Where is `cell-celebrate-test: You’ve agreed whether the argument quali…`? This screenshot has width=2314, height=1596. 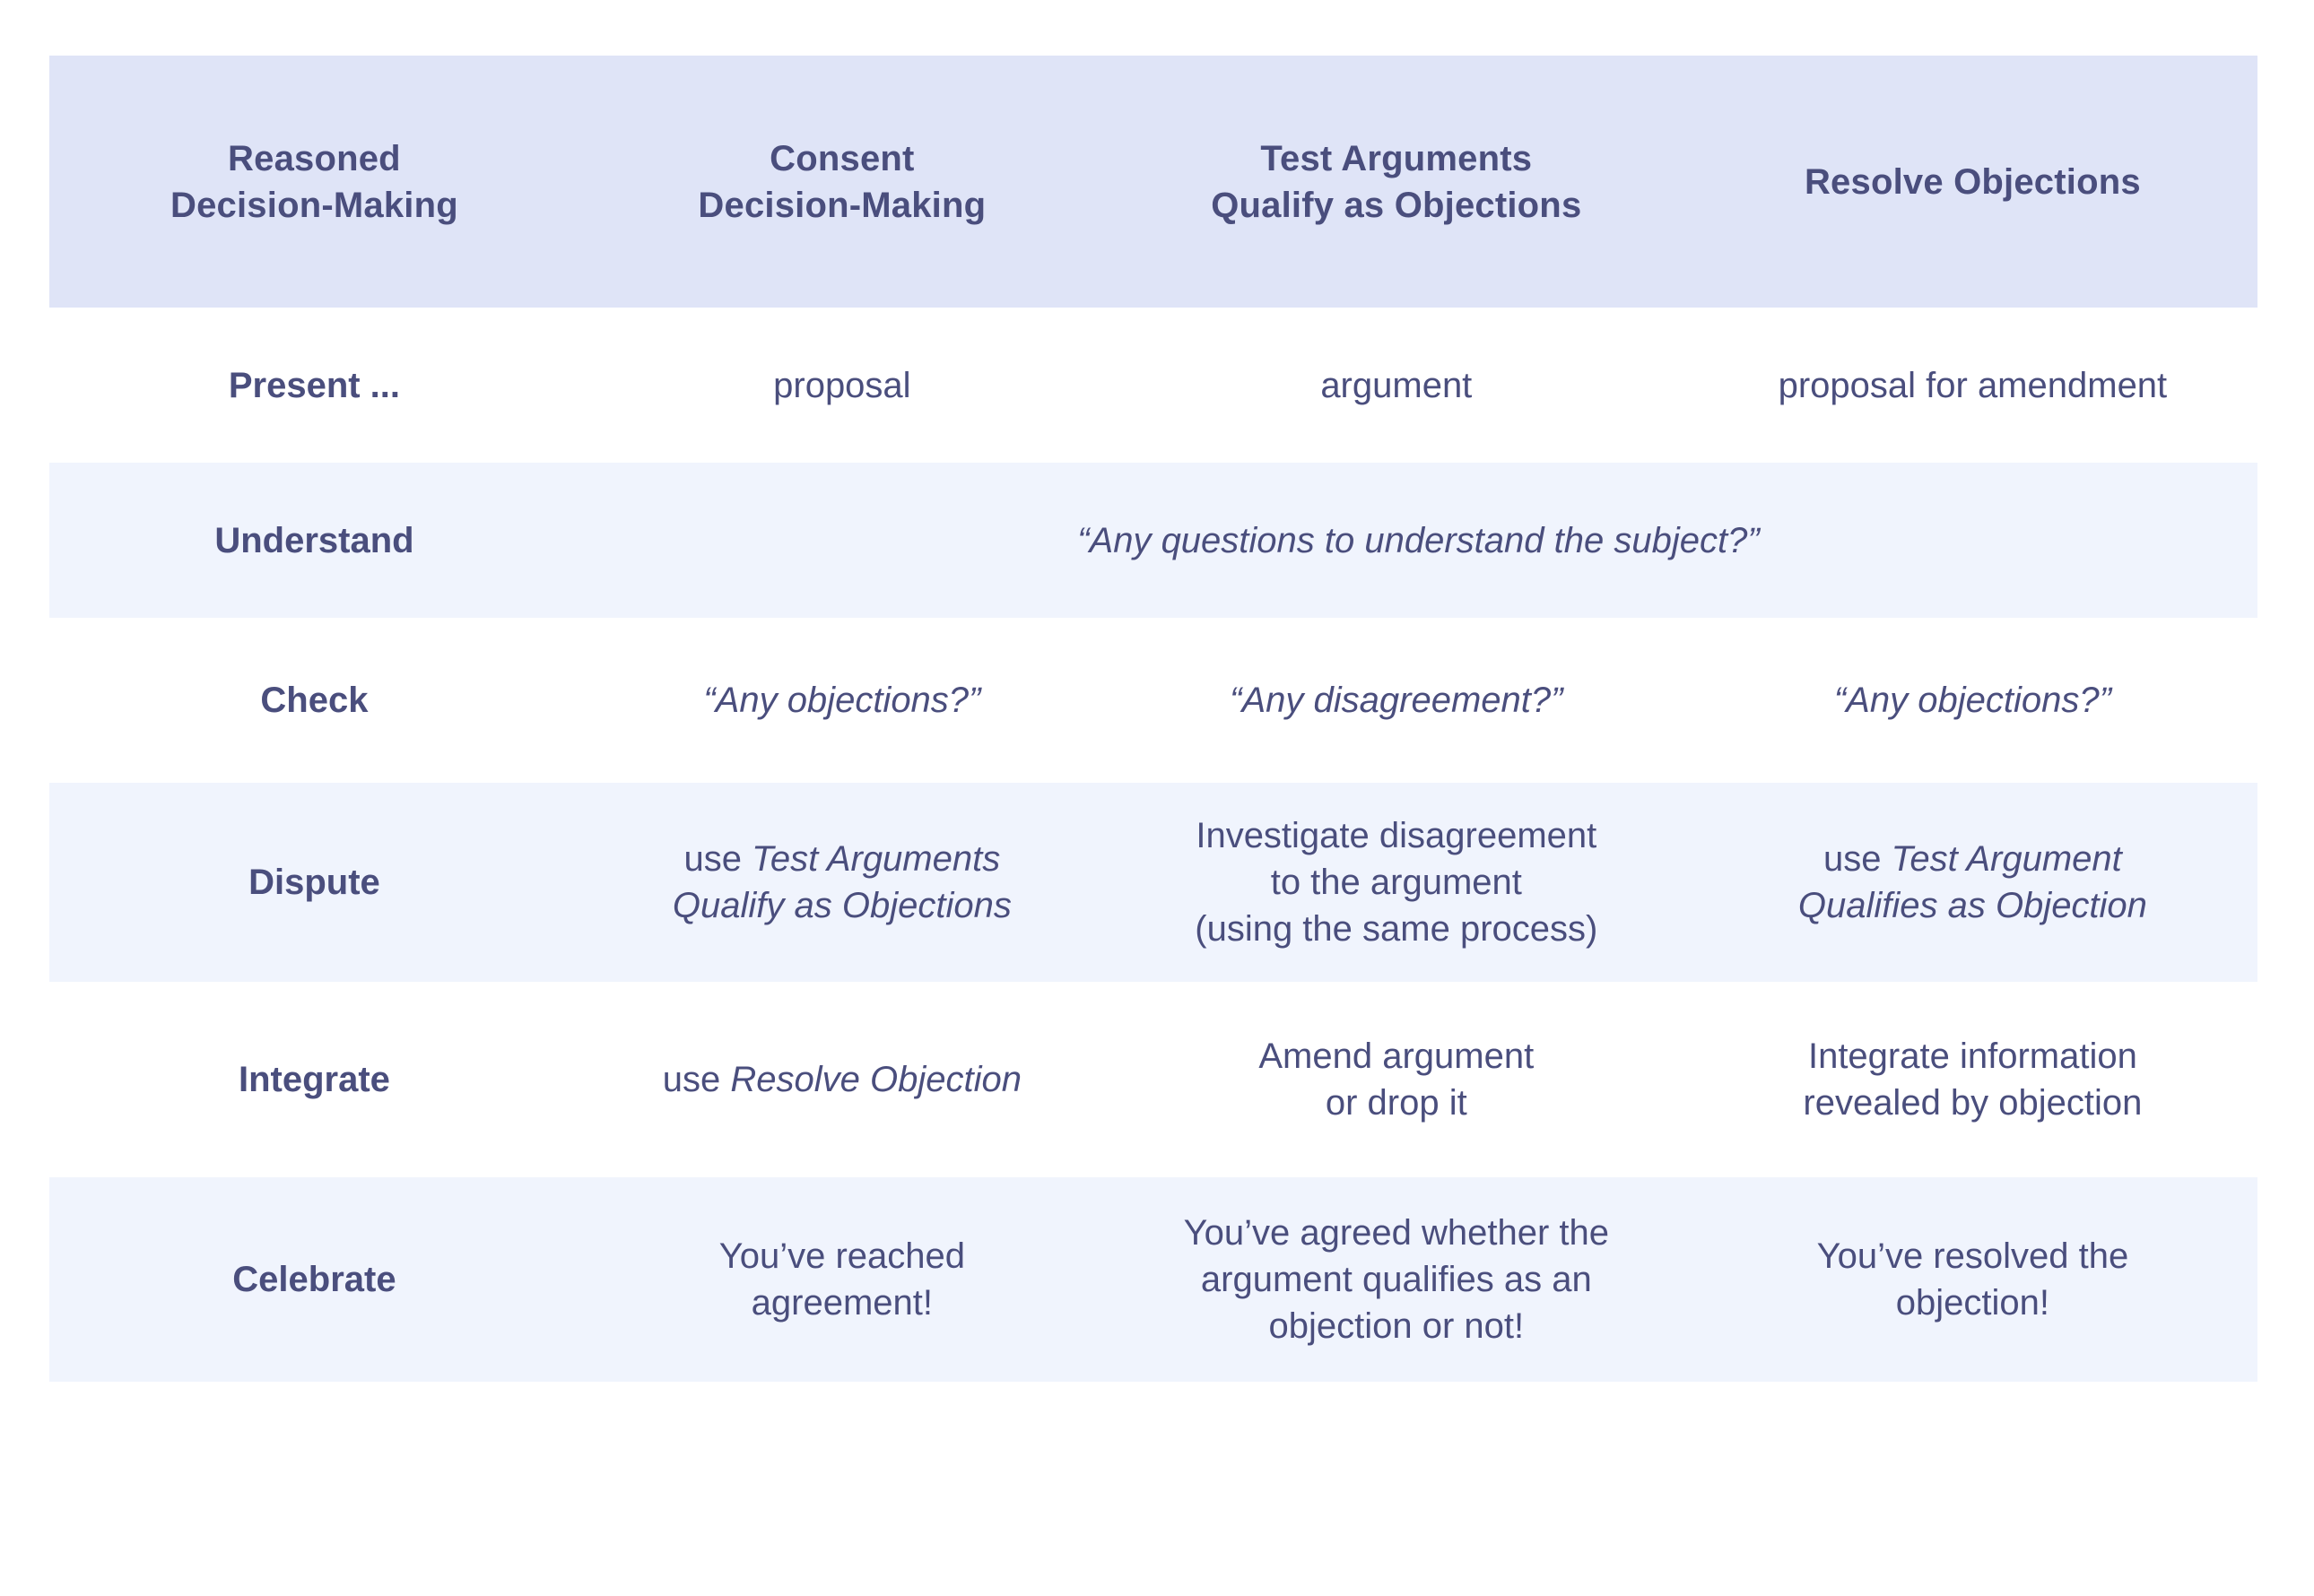 cell-celebrate-test: You’ve agreed whether the argument quali… is located at coordinates (1396, 1279).